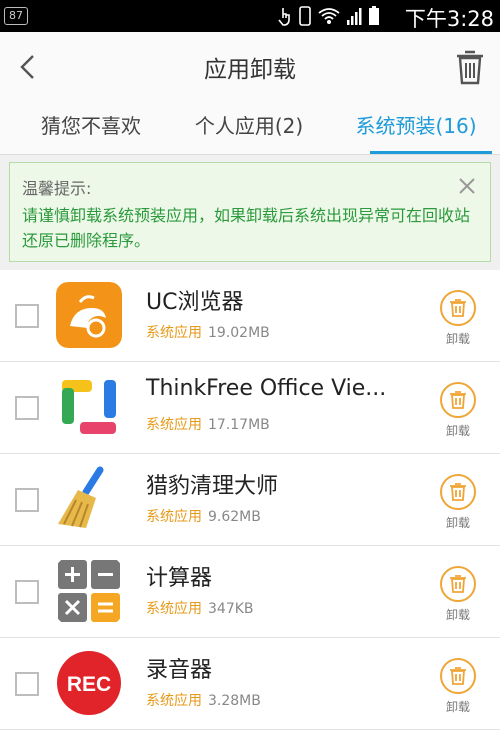 The width and height of the screenshot is (500, 730). I want to click on app-size: 17.17MB, so click(239, 425).